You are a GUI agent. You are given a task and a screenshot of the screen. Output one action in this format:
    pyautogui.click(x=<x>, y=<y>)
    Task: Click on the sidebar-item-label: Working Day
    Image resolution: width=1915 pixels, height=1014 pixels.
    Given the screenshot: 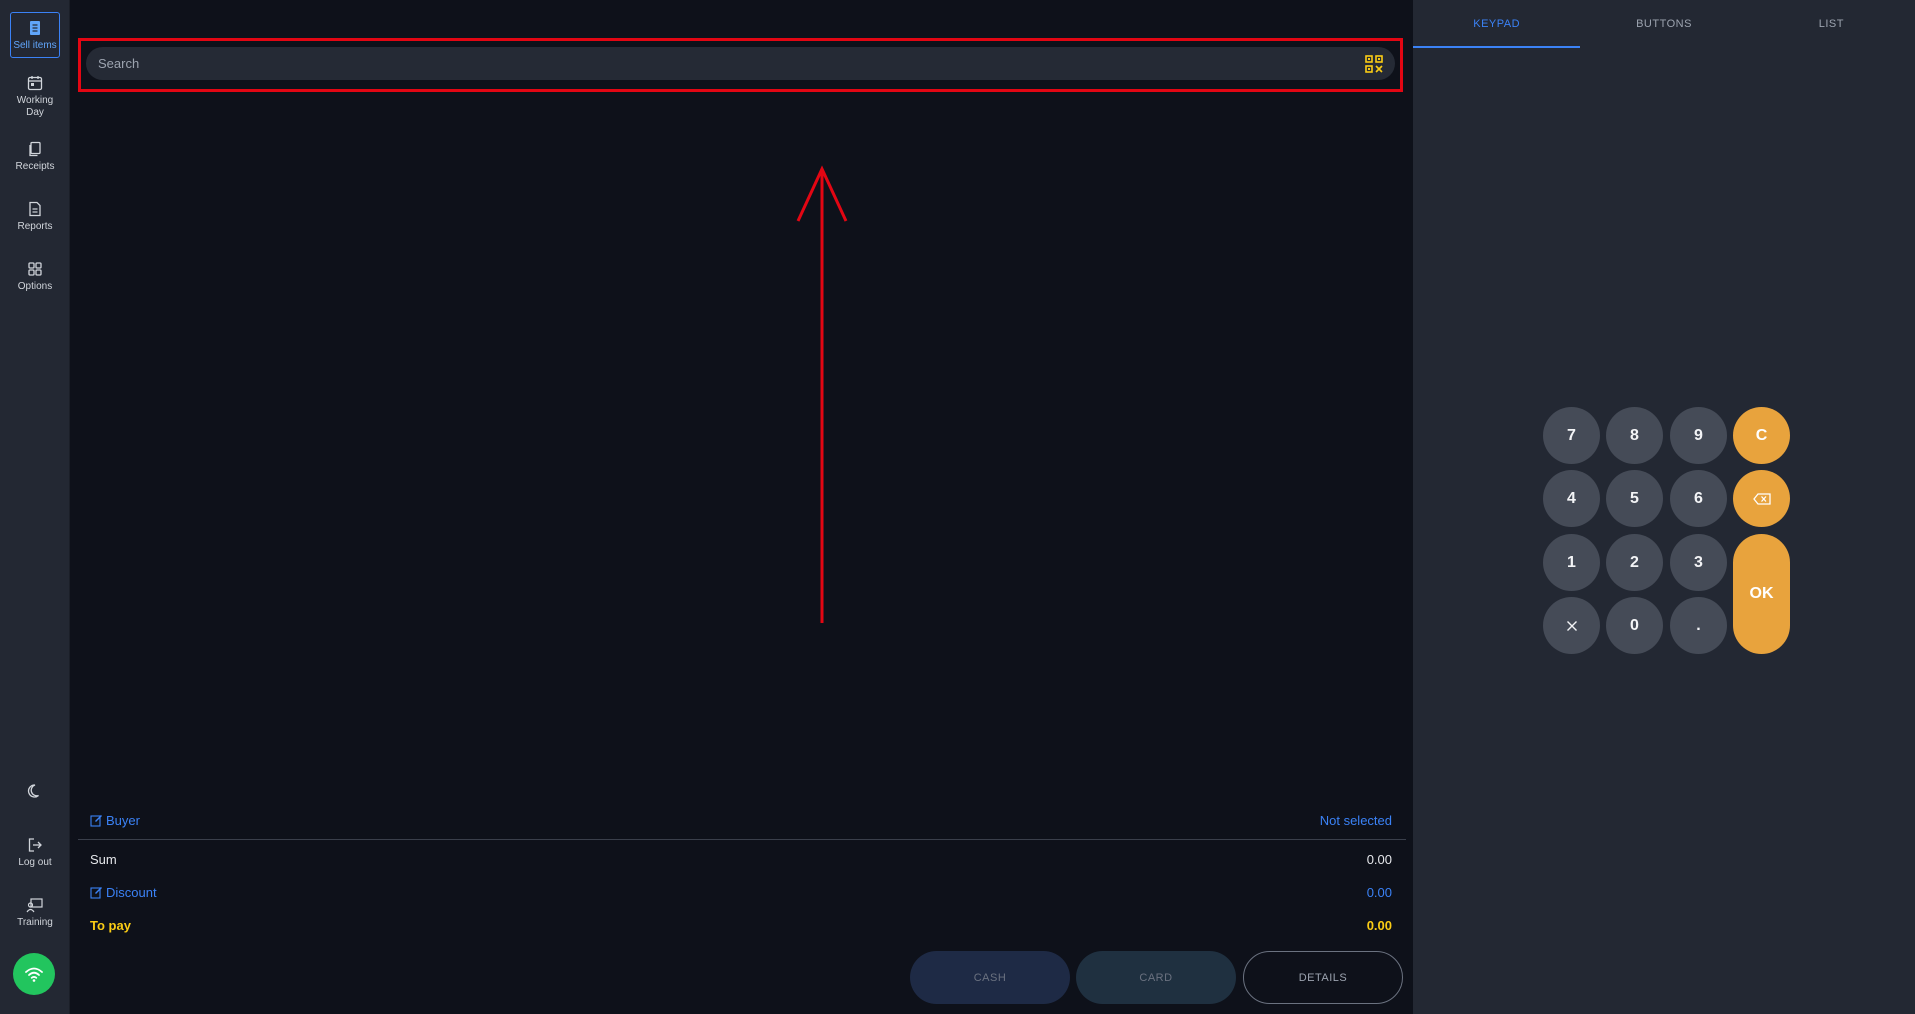 What is the action you would take?
    pyautogui.click(x=35, y=106)
    